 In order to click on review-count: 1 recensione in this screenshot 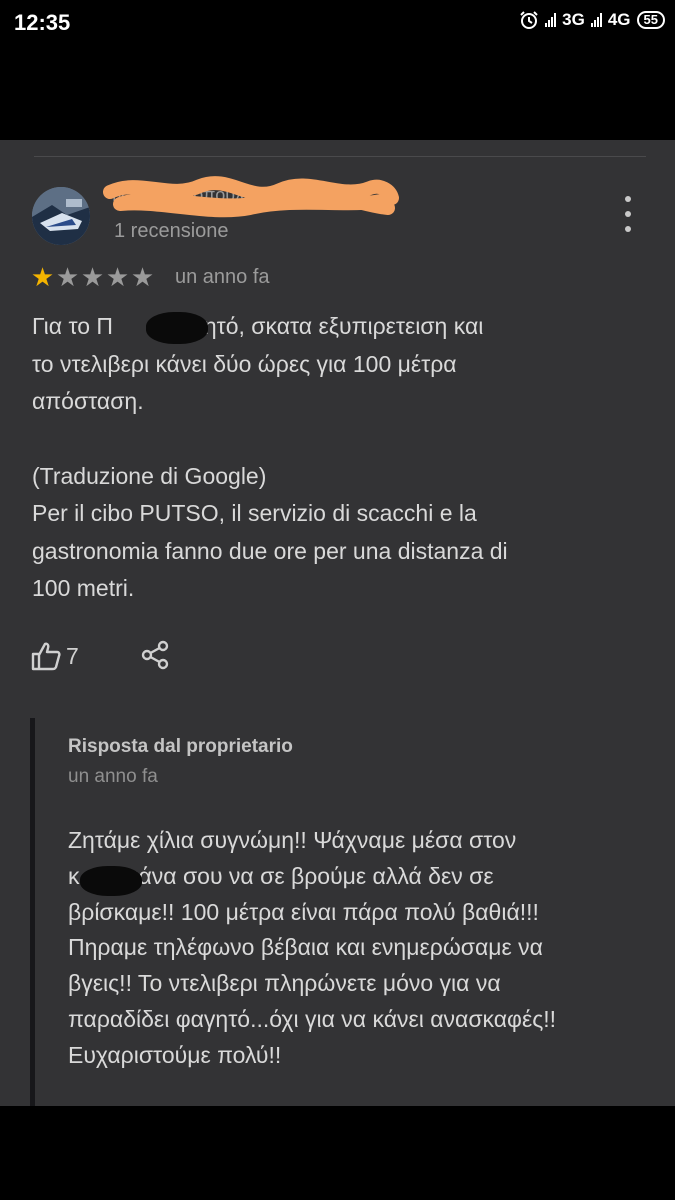, I will do `click(171, 231)`.